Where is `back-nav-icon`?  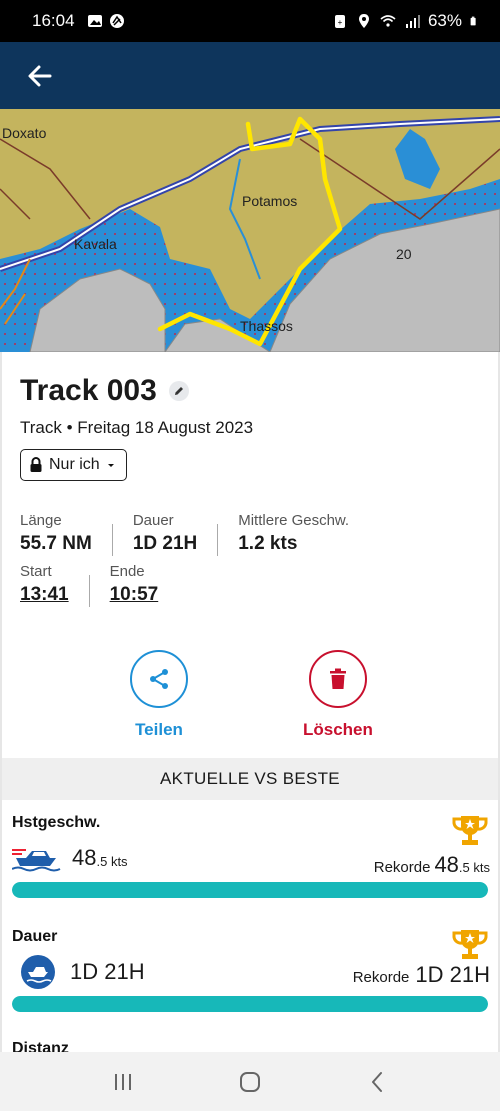 back-nav-icon is located at coordinates (376, 1081).